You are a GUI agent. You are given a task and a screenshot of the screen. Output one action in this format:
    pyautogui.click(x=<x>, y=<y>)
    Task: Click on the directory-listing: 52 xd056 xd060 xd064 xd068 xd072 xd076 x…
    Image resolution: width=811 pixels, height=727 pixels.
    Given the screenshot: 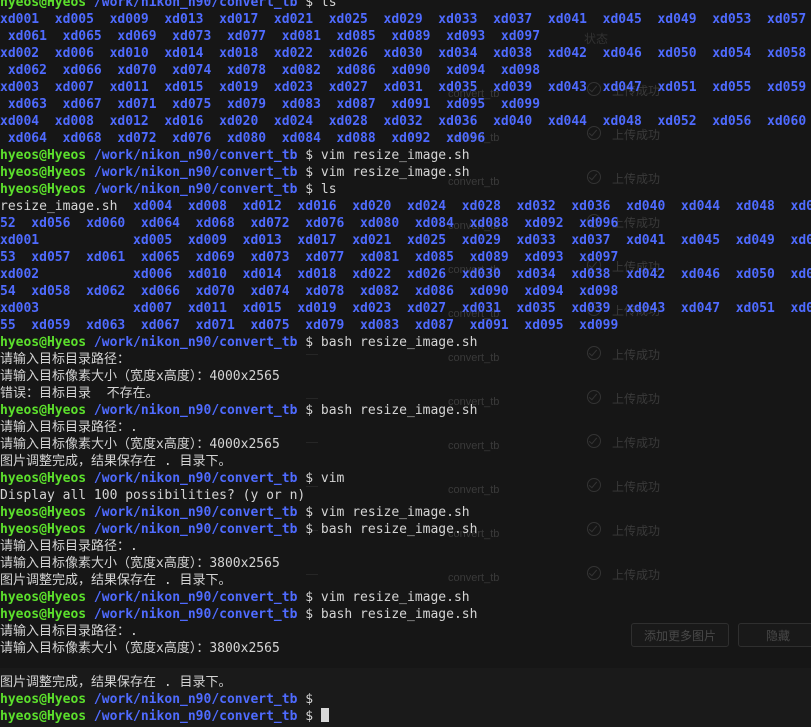 What is the action you would take?
    pyautogui.click(x=309, y=223)
    